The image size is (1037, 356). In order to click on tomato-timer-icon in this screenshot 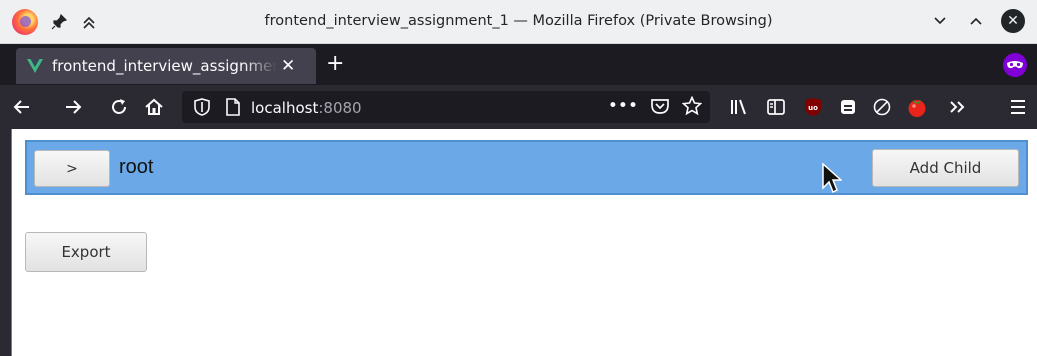, I will do `click(917, 107)`.